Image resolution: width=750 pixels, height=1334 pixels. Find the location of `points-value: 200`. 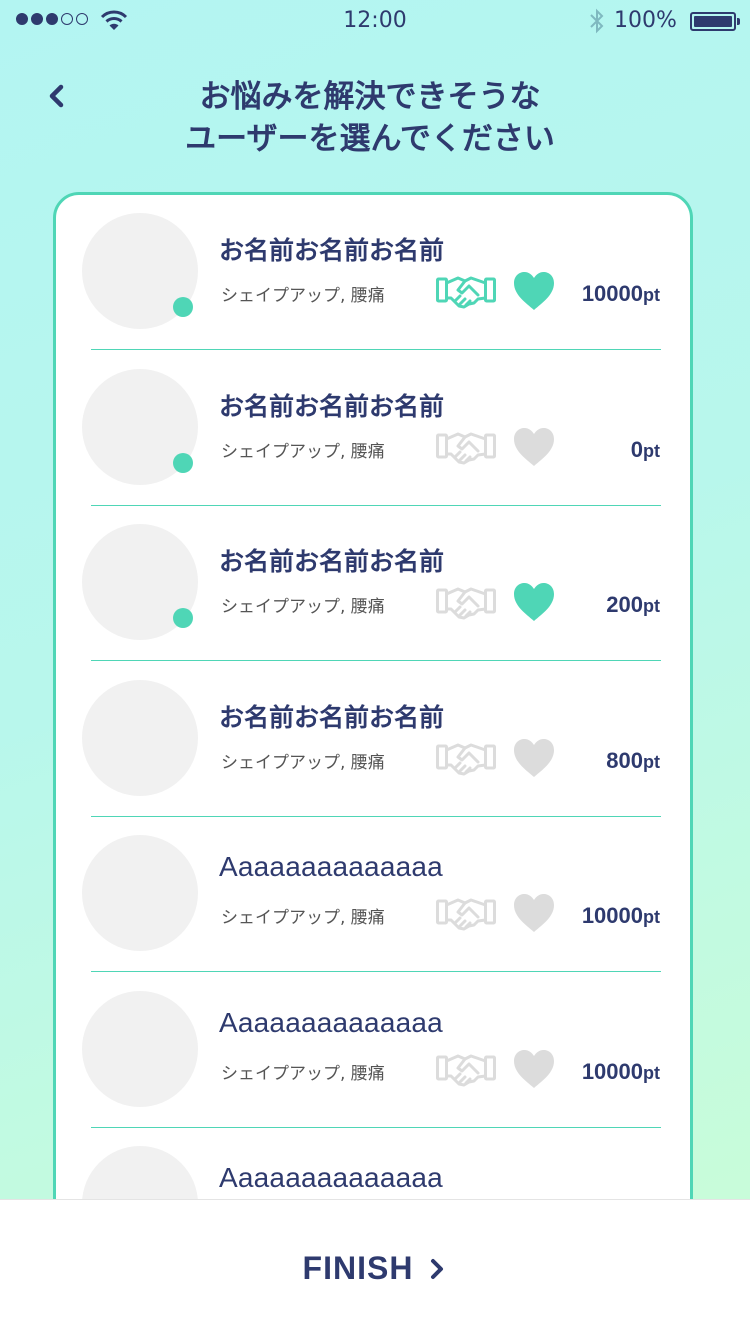

points-value: 200 is located at coordinates (624, 604).